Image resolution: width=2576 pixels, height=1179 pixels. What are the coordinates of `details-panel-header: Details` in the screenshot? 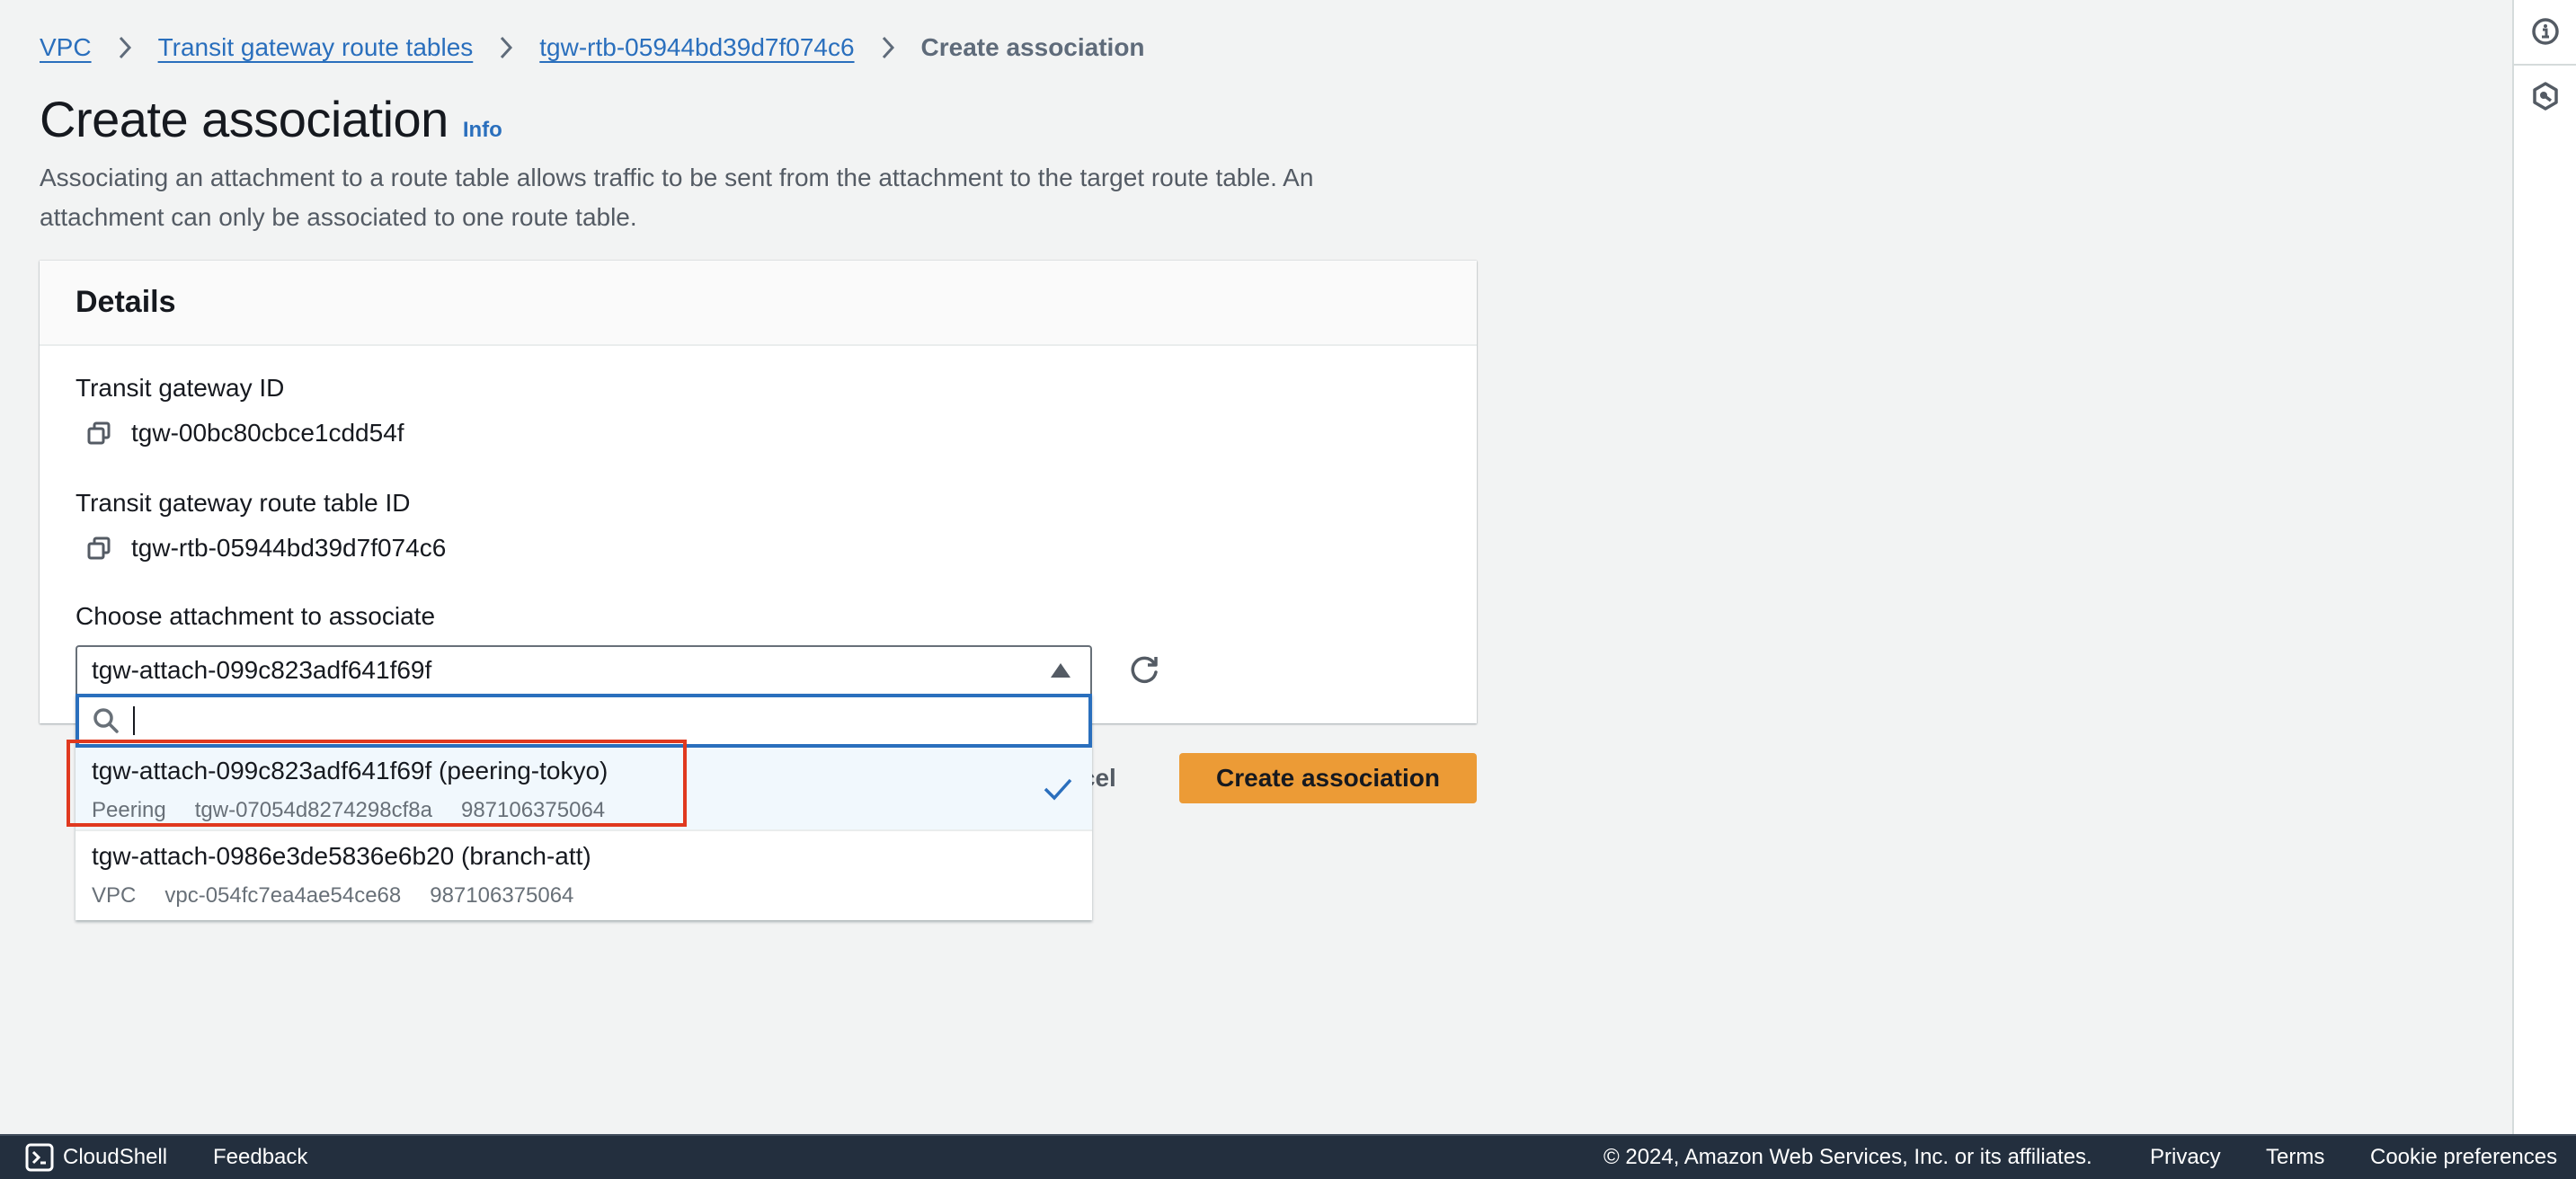 It's located at (758, 303).